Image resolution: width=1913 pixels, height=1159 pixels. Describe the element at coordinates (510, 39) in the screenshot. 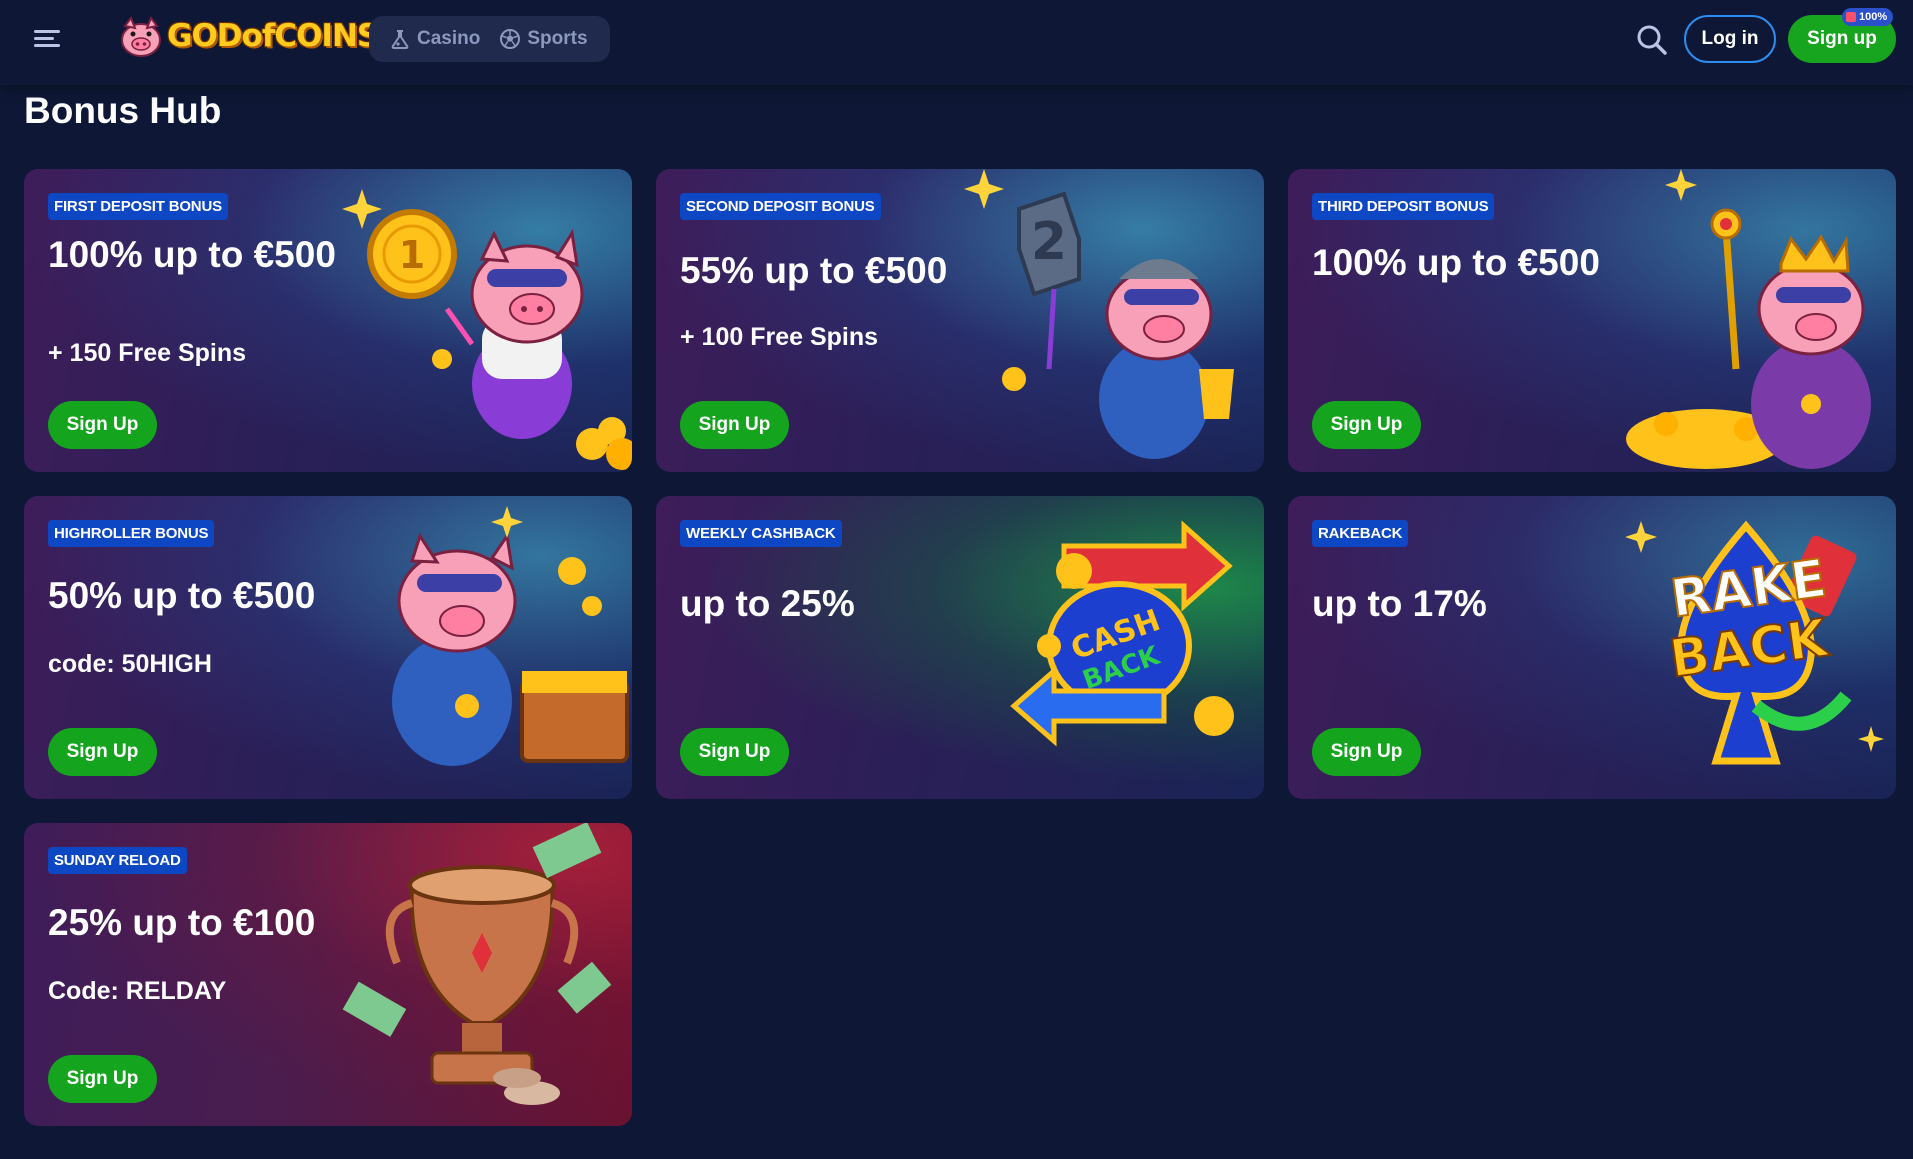

I see `soccer-ball-icon` at that location.